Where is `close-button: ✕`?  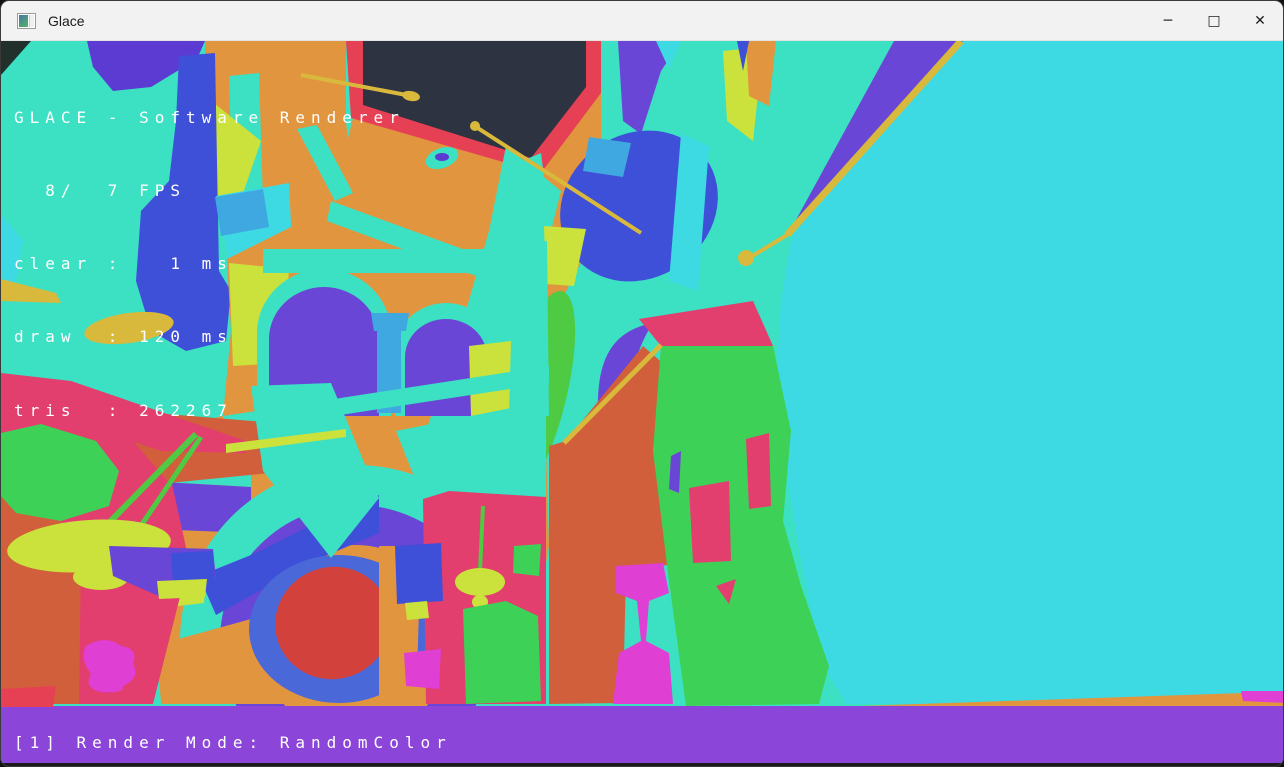
close-button: ✕ is located at coordinates (1260, 20).